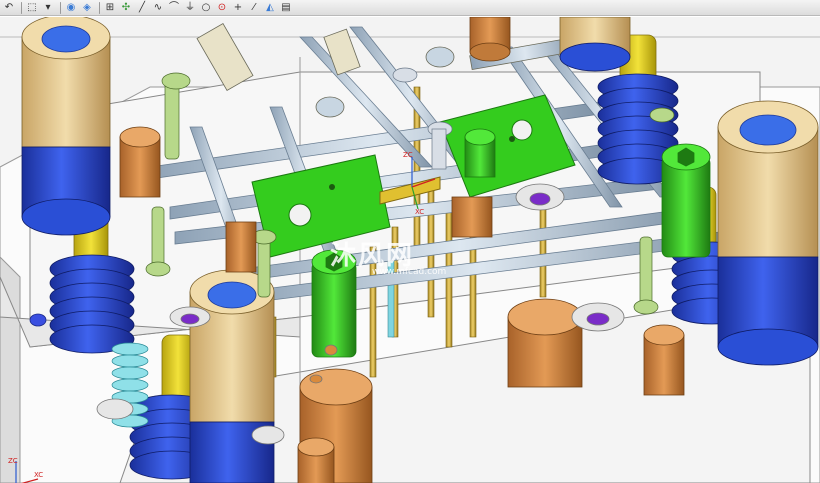  What do you see at coordinates (419, 212) in the screenshot?
I see `csys-x-label: XC` at bounding box center [419, 212].